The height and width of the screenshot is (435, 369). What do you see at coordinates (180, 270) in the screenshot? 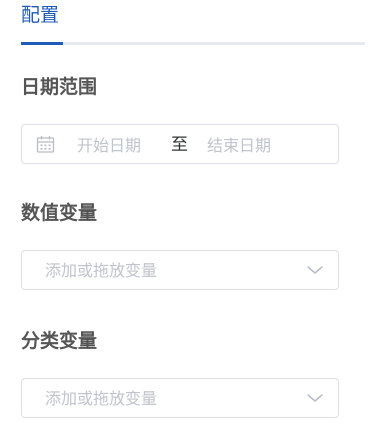
I see `numeric-variable-select: 添加或拖放变量` at bounding box center [180, 270].